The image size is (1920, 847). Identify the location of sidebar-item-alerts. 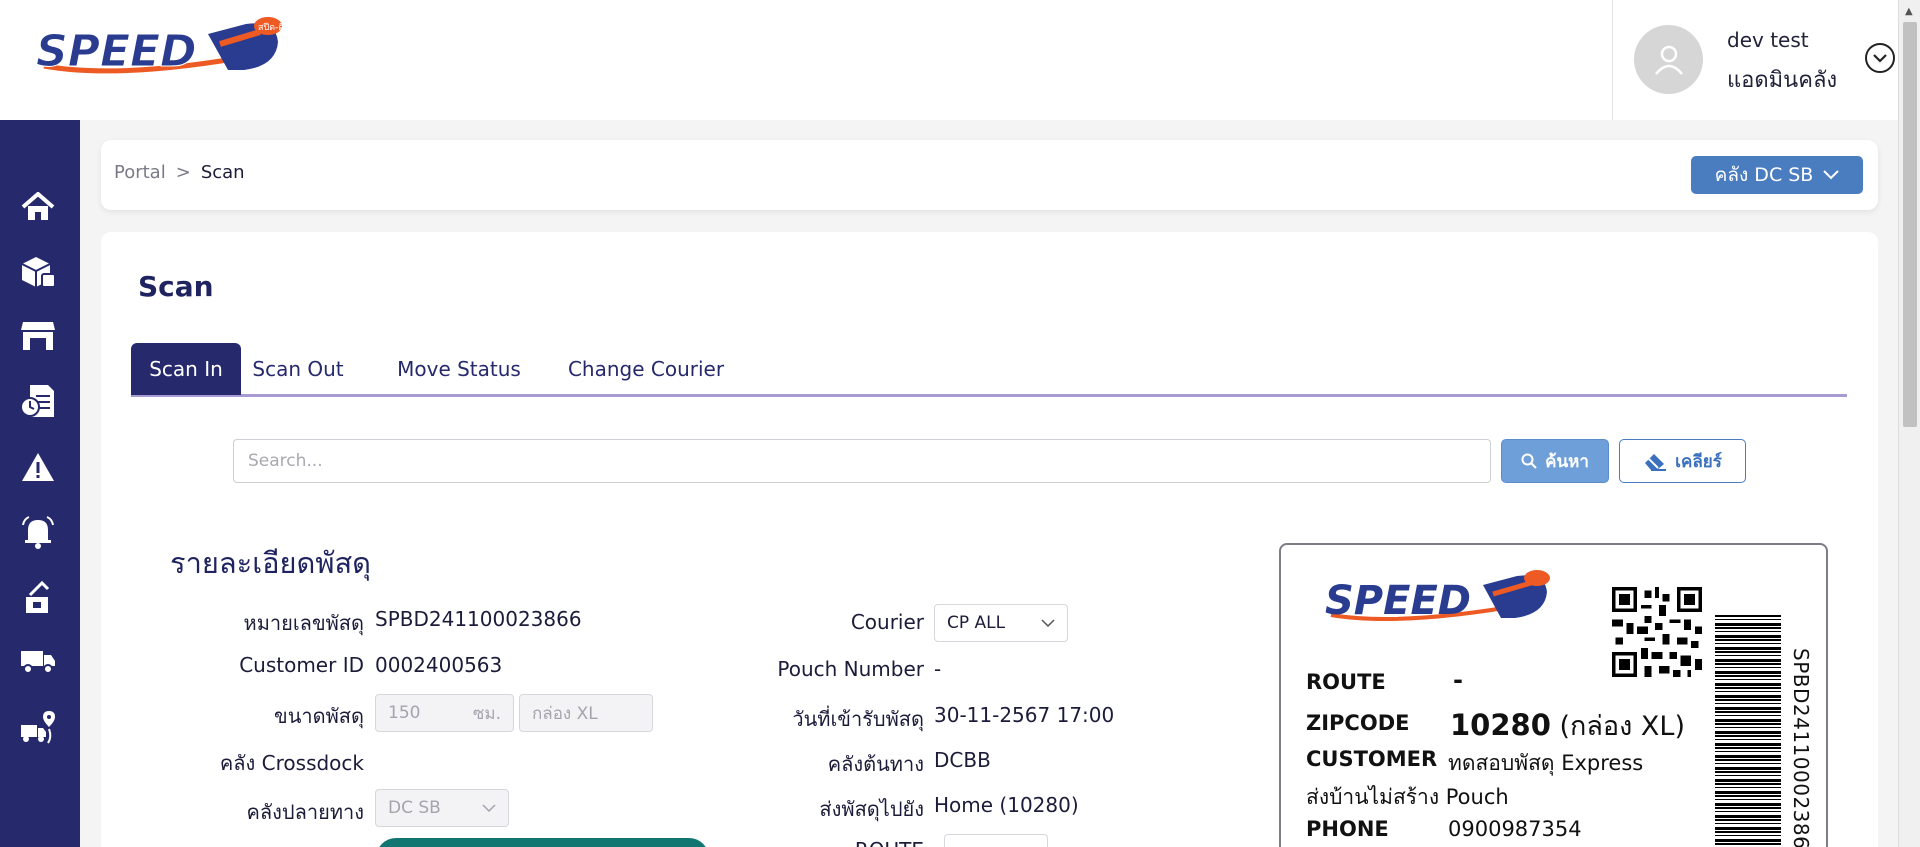
(38, 467).